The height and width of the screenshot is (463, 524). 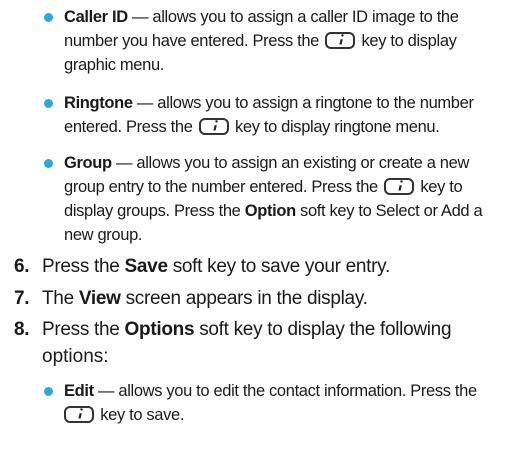 What do you see at coordinates (60, 298) in the screenshot?
I see `step-text: The` at bounding box center [60, 298].